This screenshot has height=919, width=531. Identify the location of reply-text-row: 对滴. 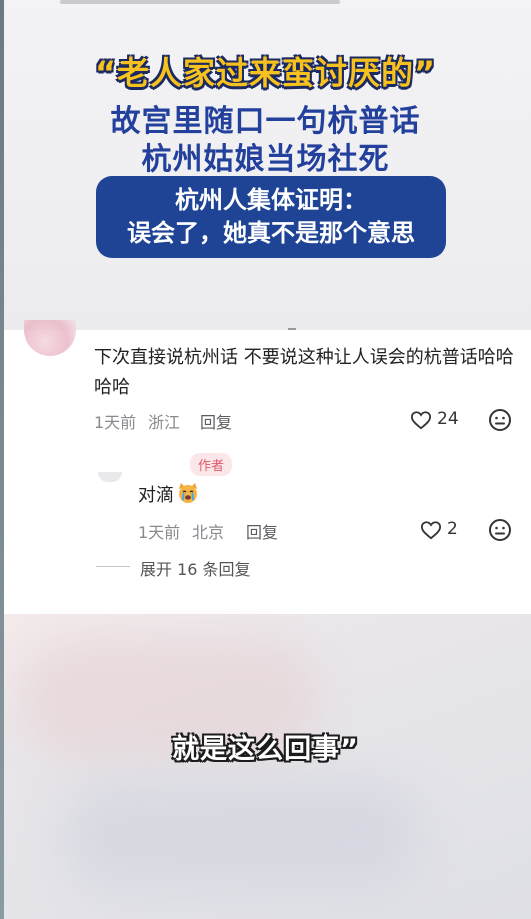
(169, 495).